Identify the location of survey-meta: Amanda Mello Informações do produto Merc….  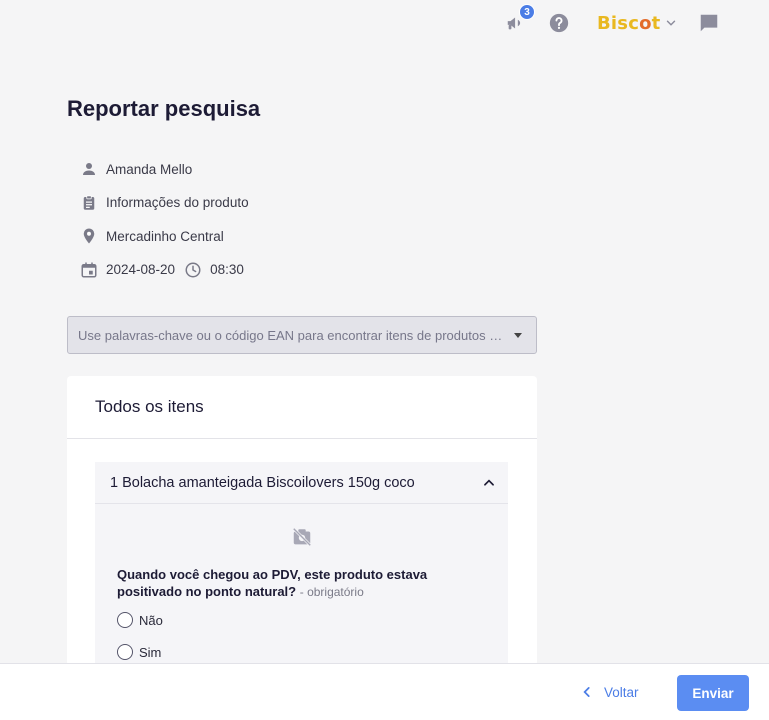
(164, 225).